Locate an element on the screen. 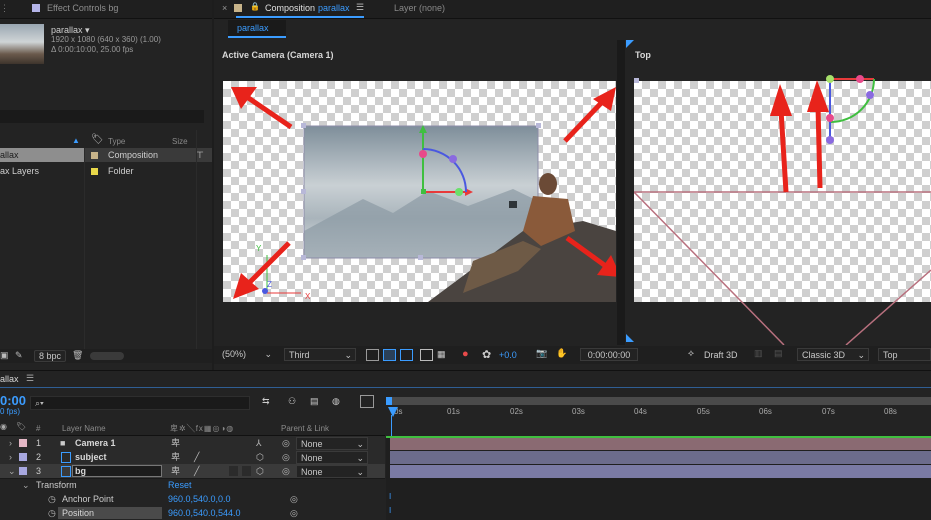 This screenshot has height=520, width=931. channel-icon: ● is located at coordinates (465, 354).